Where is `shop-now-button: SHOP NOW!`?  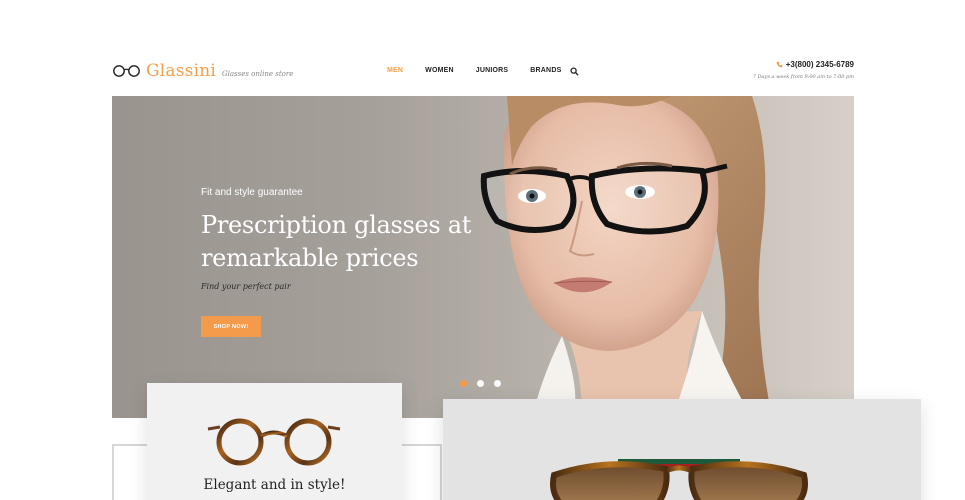 shop-now-button: SHOP NOW! is located at coordinates (231, 326).